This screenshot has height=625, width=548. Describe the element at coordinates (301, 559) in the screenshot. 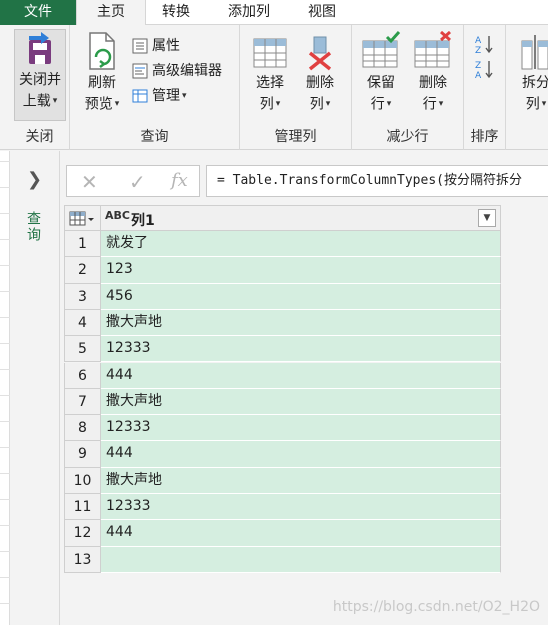

I see `table-cell` at that location.